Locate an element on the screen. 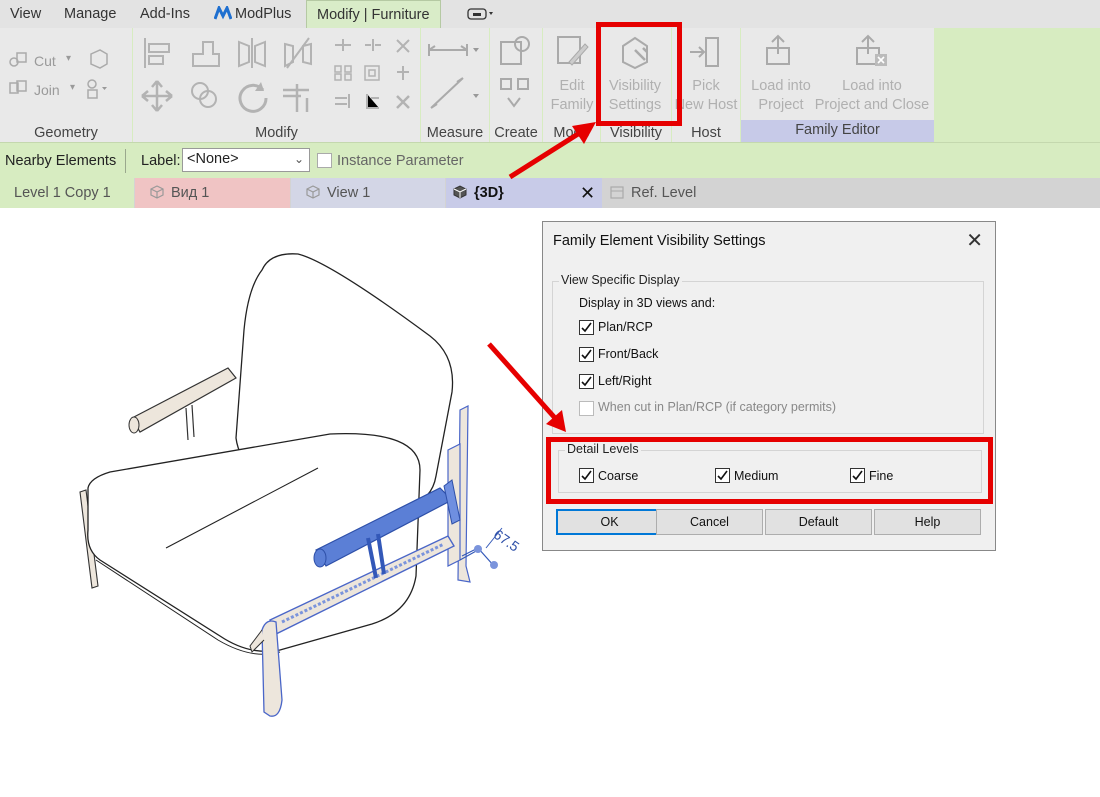 This screenshot has width=1100, height=797. load-into-project-icon is located at coordinates (778, 51).